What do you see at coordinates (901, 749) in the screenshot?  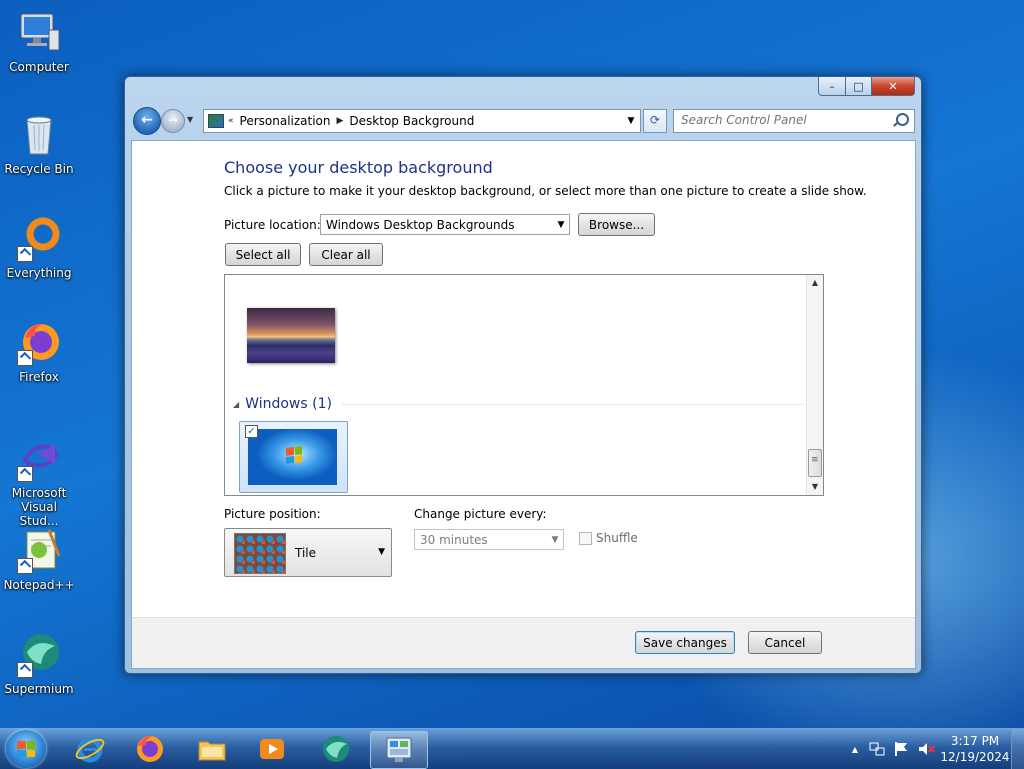 I see `action-center-flag-icon` at bounding box center [901, 749].